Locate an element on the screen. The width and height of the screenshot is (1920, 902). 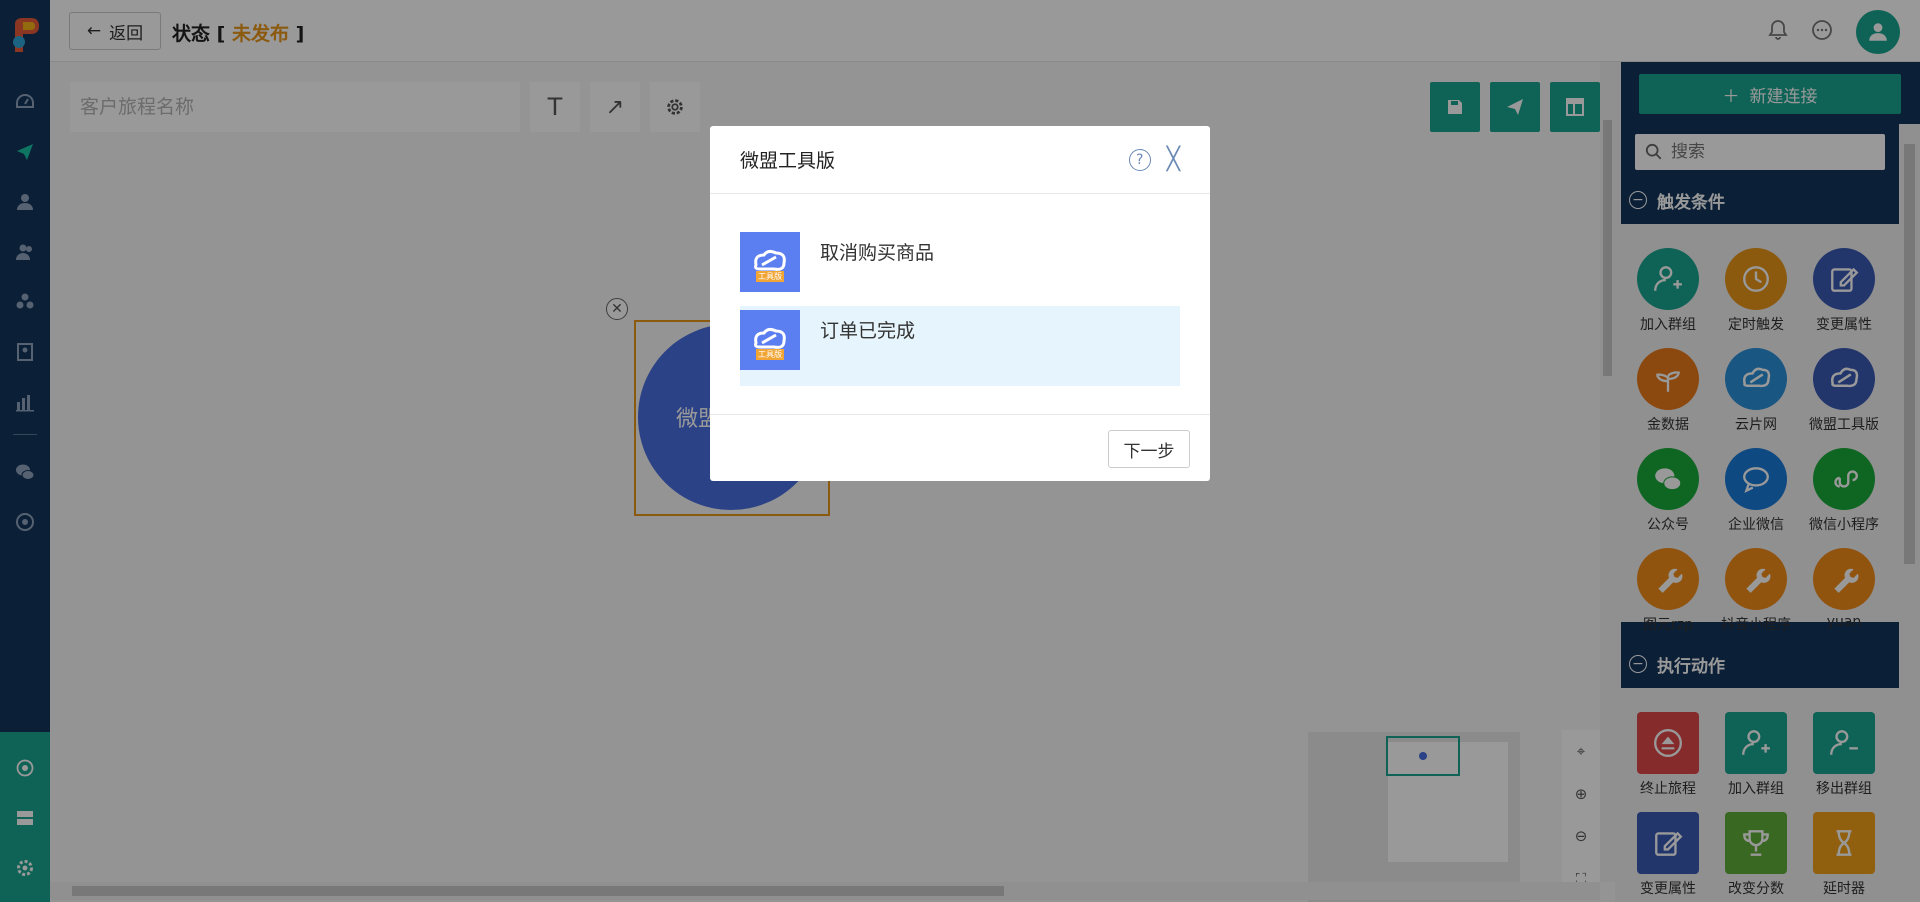
option-label: 订单已完成 is located at coordinates (868, 331).